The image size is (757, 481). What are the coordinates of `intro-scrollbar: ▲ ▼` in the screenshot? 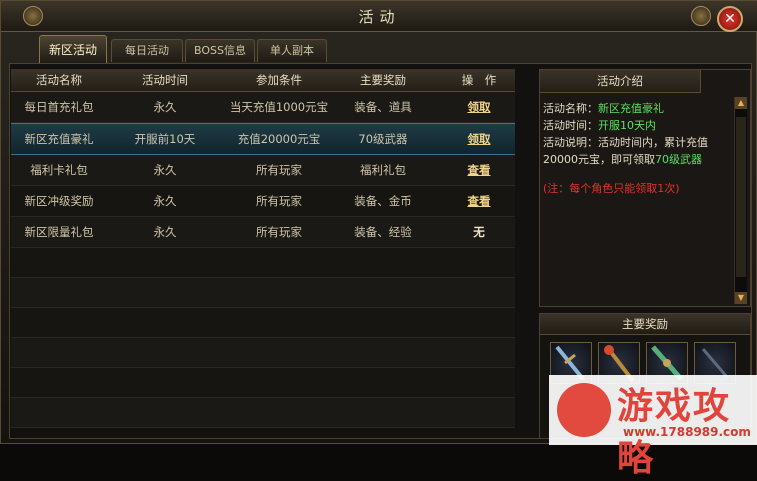 It's located at (740, 200).